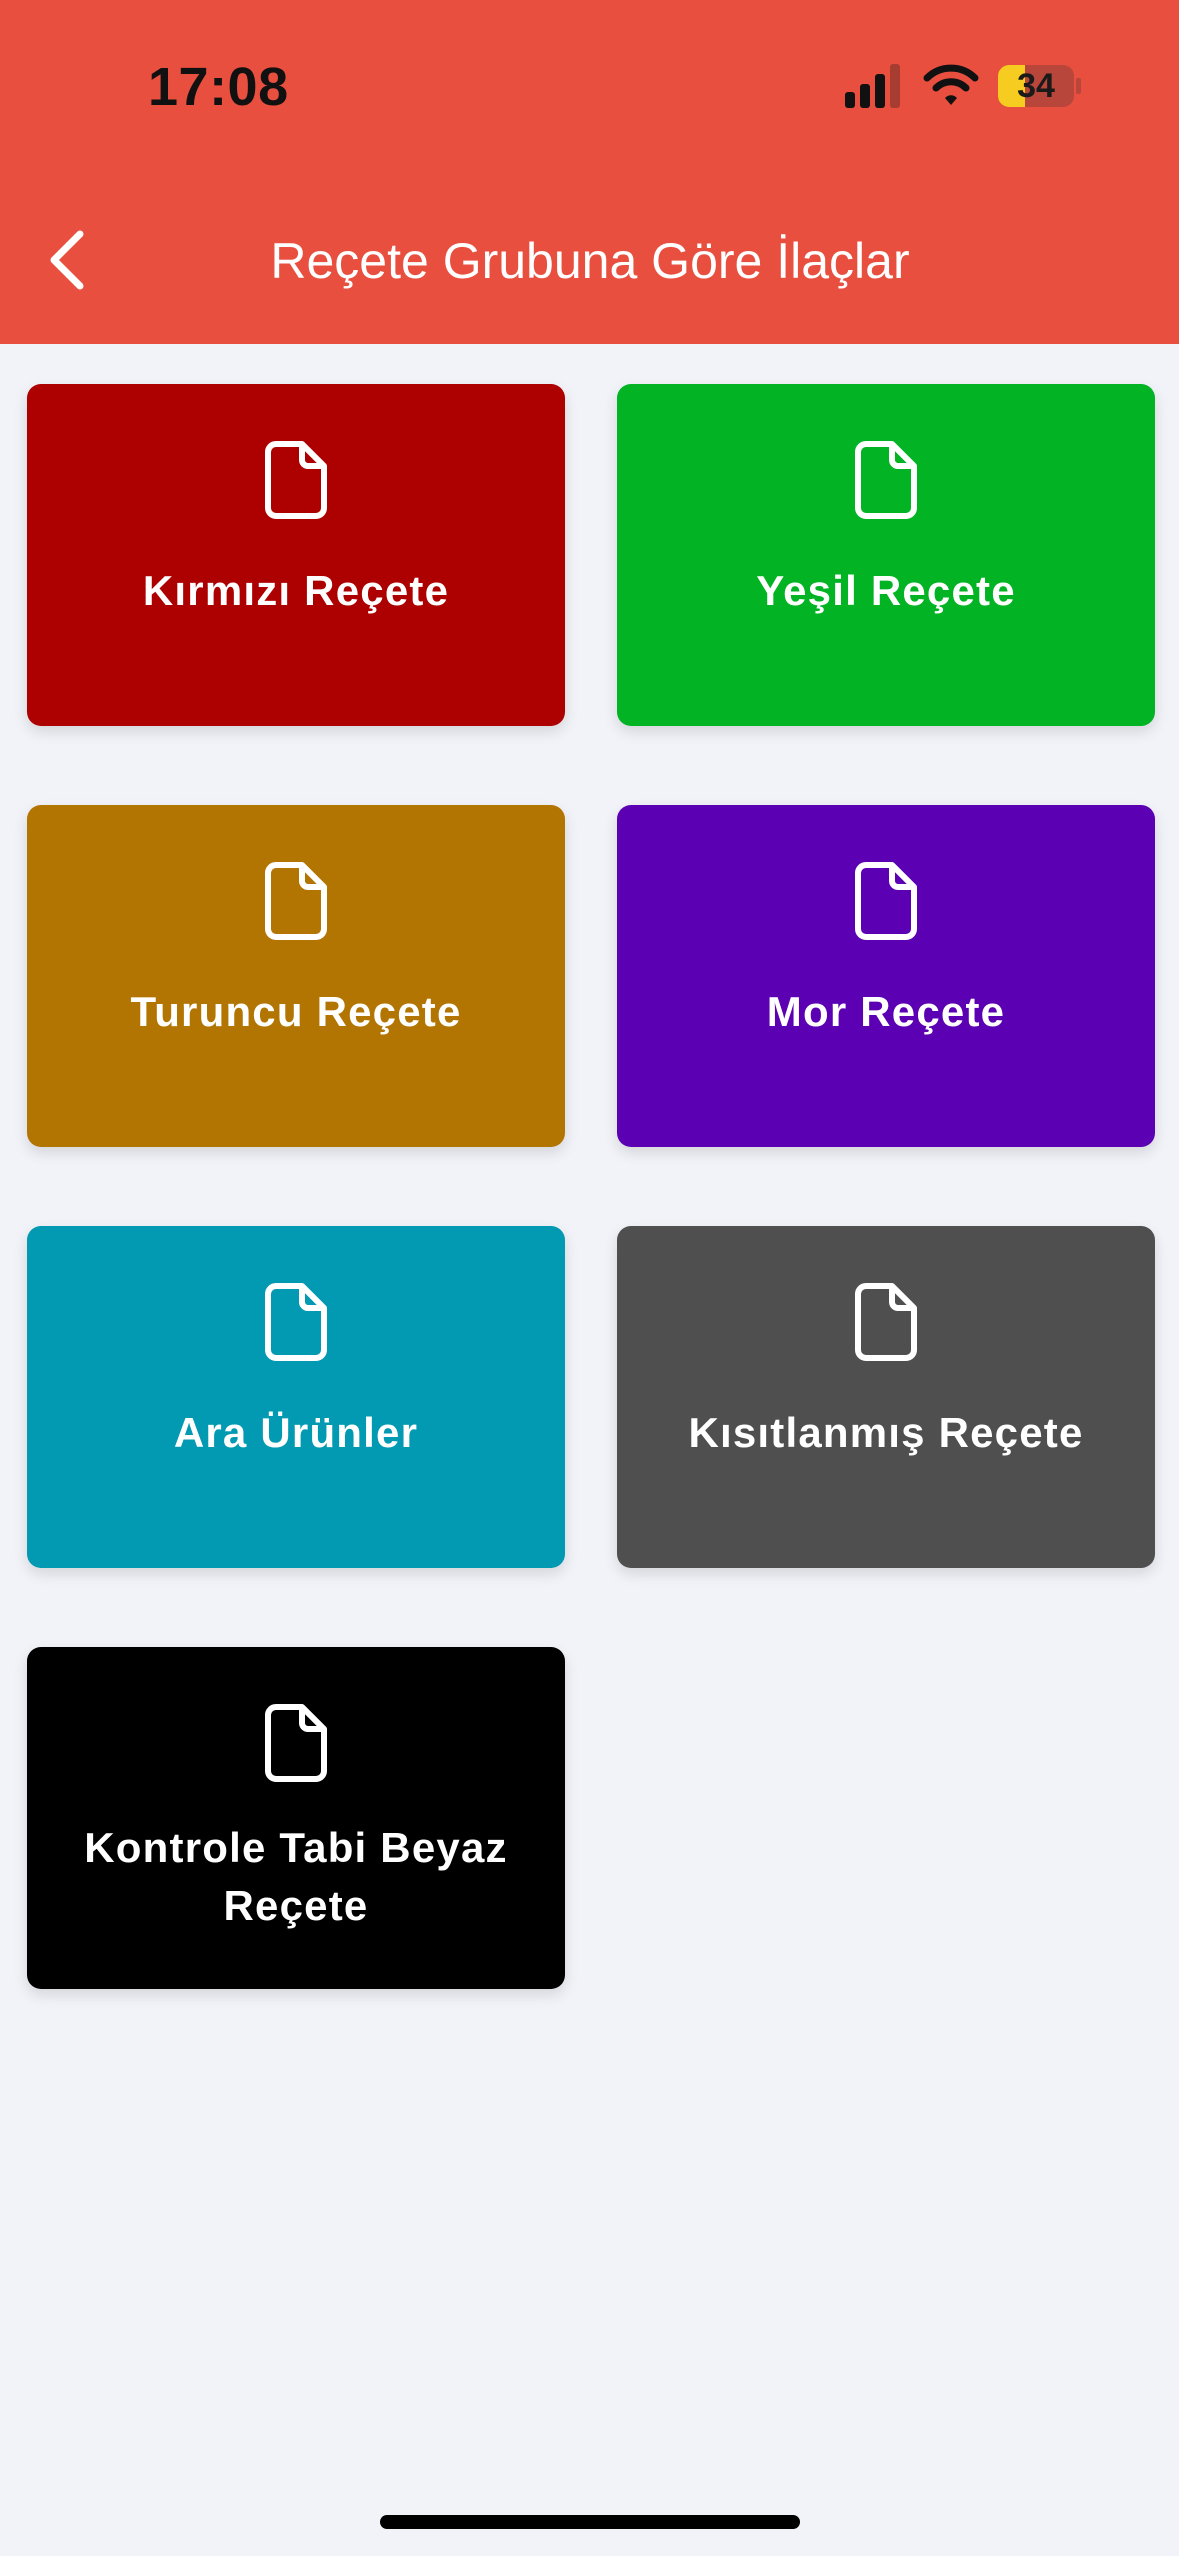 The image size is (1179, 2556). What do you see at coordinates (886, 976) in the screenshot?
I see `card-mor-recete: Mor Reçete` at bounding box center [886, 976].